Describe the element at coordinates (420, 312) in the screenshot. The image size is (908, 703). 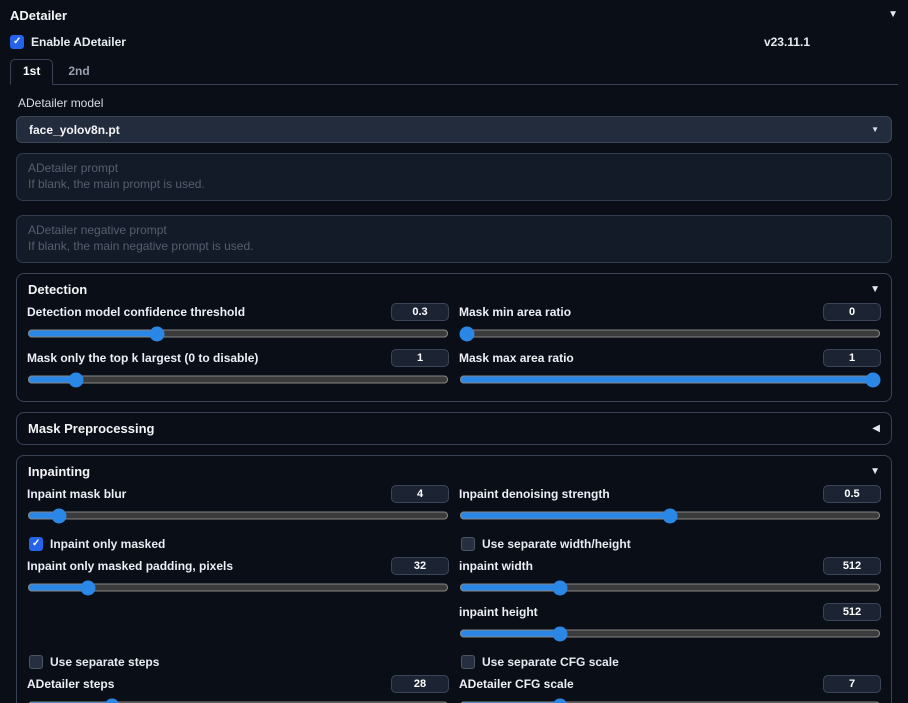
I see `confidence-threshold-input` at that location.